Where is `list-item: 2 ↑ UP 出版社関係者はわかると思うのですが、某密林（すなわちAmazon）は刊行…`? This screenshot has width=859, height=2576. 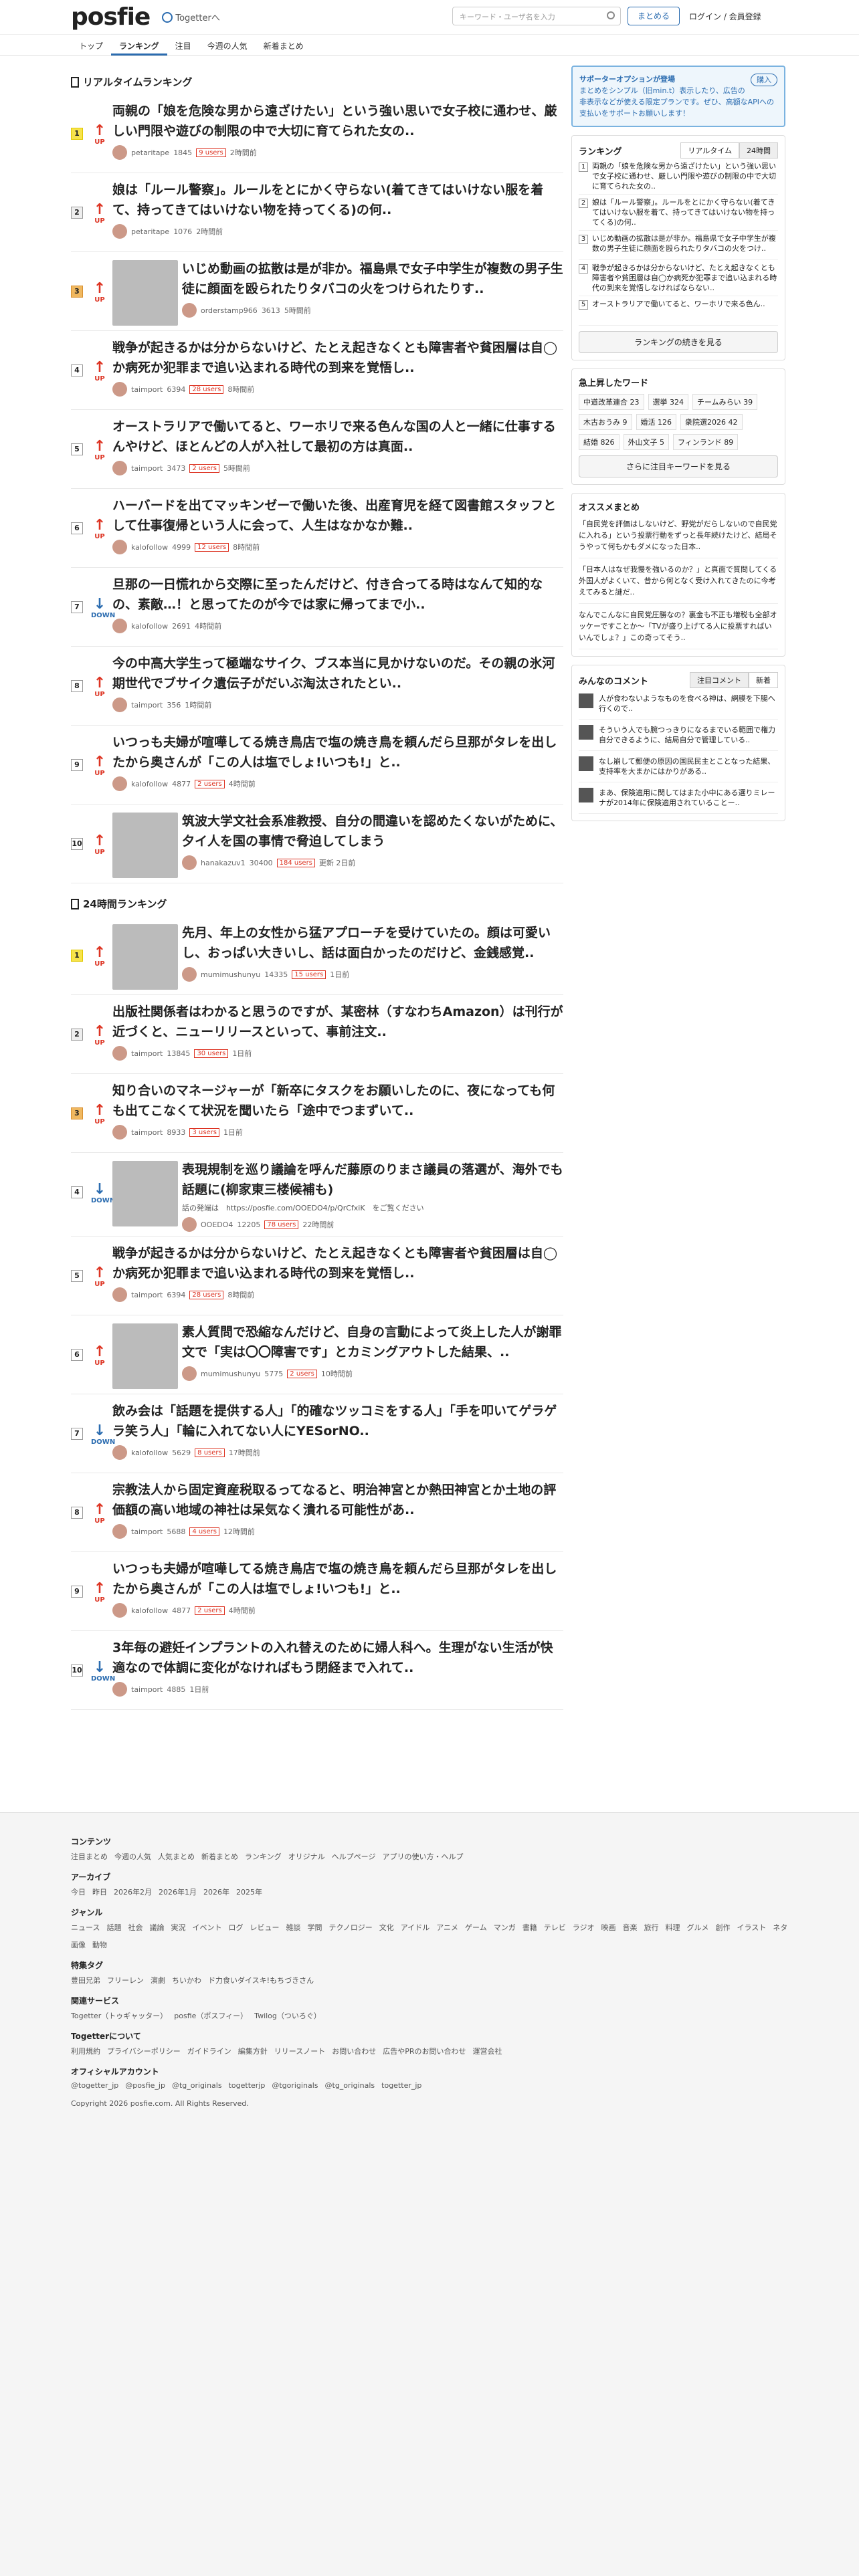
list-item: 2 ↑ UP 出版社関係者はわかると思うのですが、某密林（すなわちAmazon）は刊行… is located at coordinates (317, 1034).